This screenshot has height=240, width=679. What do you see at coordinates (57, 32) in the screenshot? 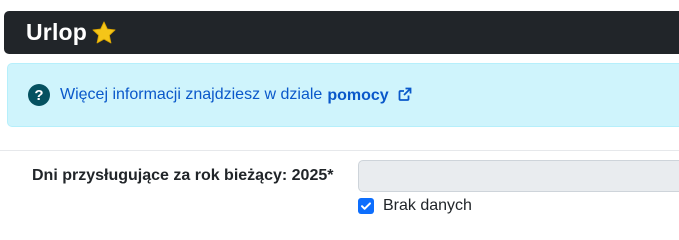
I see `page-title: Urlop` at bounding box center [57, 32].